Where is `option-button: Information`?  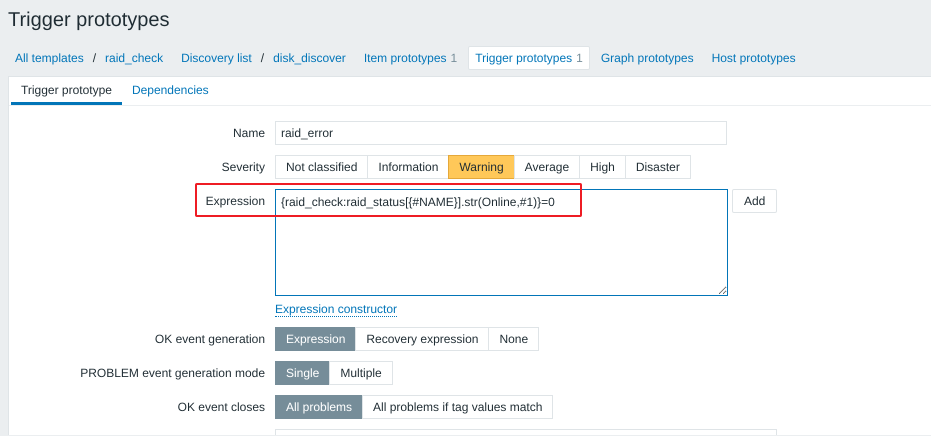 option-button: Information is located at coordinates (408, 167).